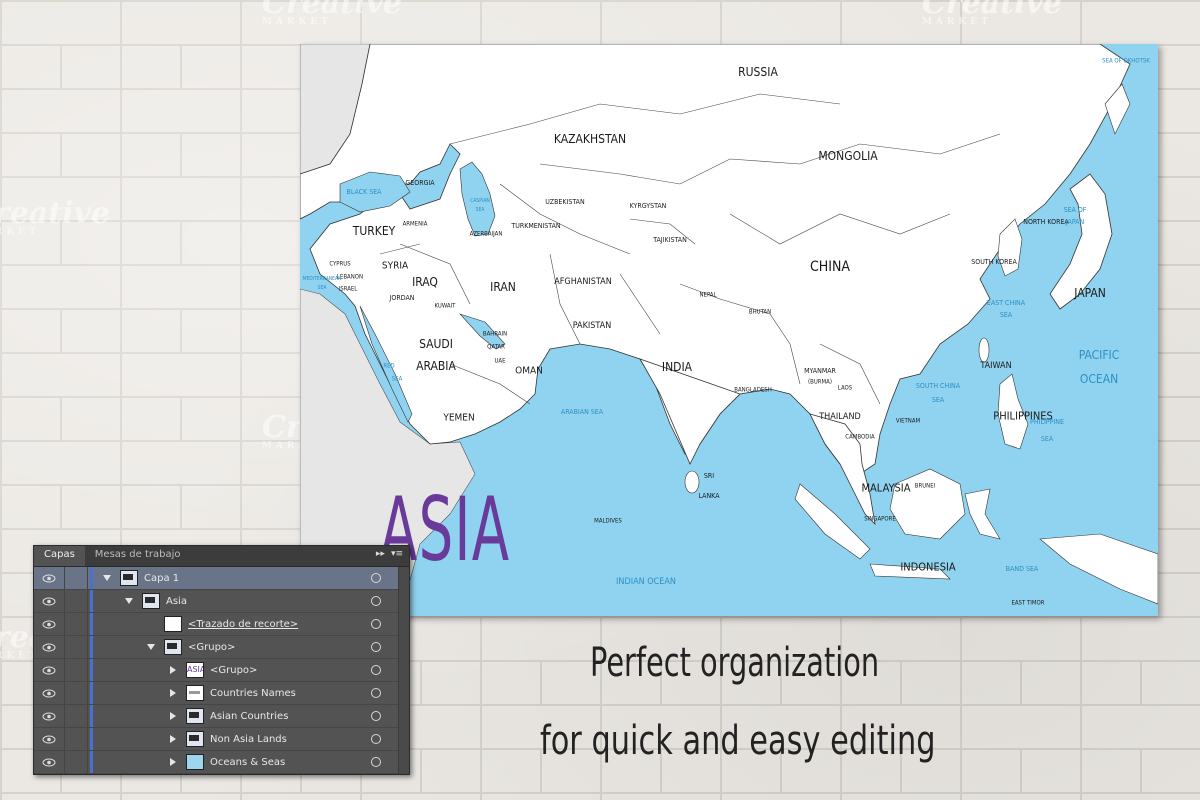 The height and width of the screenshot is (800, 1200). What do you see at coordinates (692, 482) in the screenshot?
I see `sri-lanka-island` at bounding box center [692, 482].